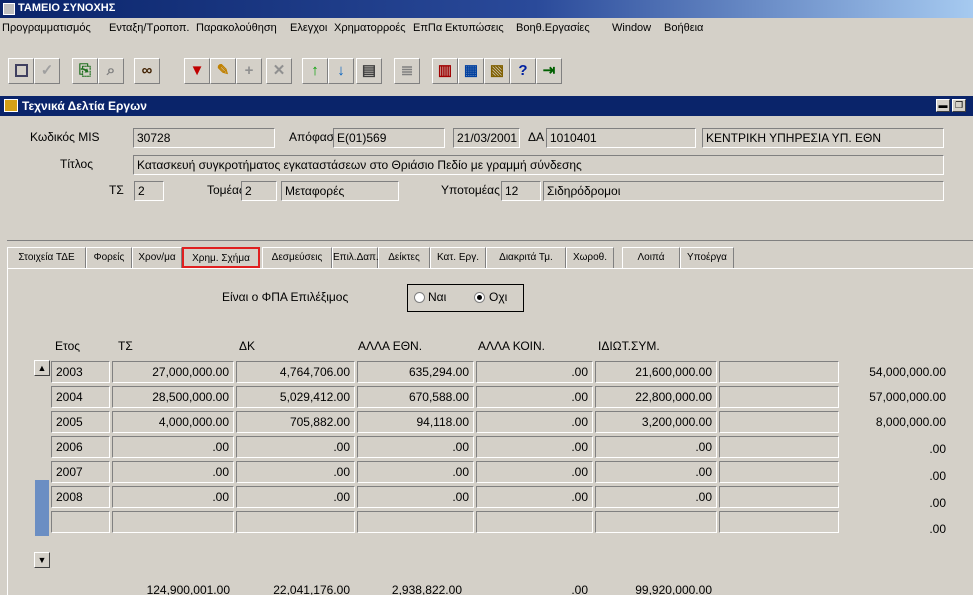  What do you see at coordinates (959, 105) in the screenshot?
I see `maximize-button: ❐` at bounding box center [959, 105].